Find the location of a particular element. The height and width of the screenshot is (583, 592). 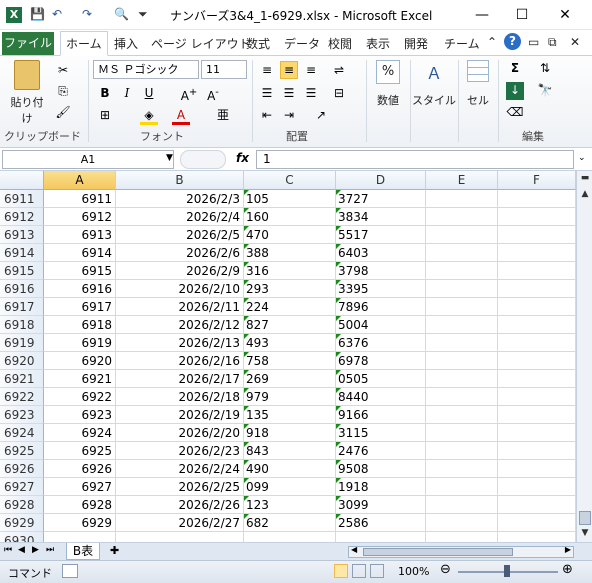

cell-a: 6913 is located at coordinates (80, 235).